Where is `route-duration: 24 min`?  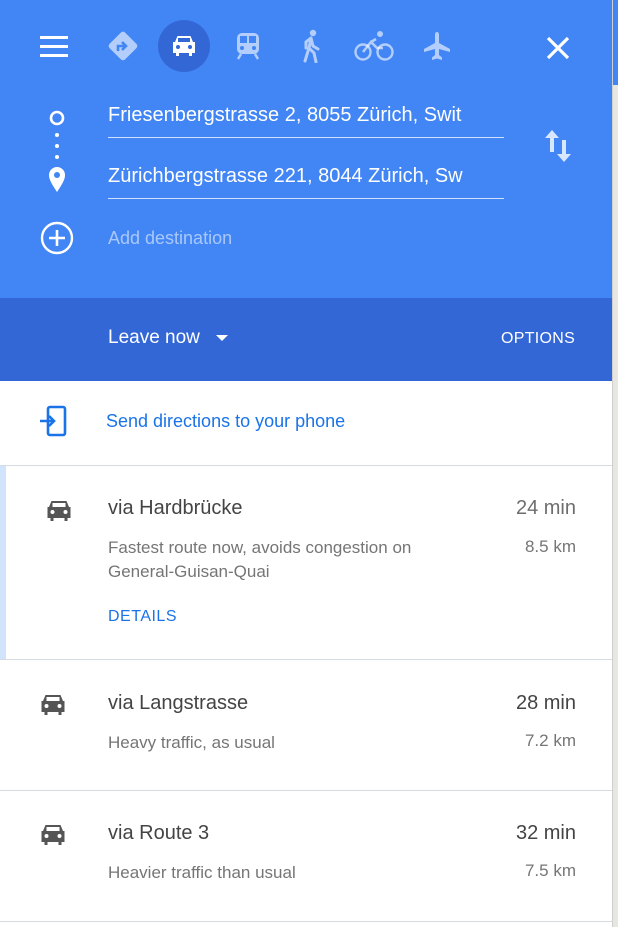 route-duration: 24 min is located at coordinates (545, 508).